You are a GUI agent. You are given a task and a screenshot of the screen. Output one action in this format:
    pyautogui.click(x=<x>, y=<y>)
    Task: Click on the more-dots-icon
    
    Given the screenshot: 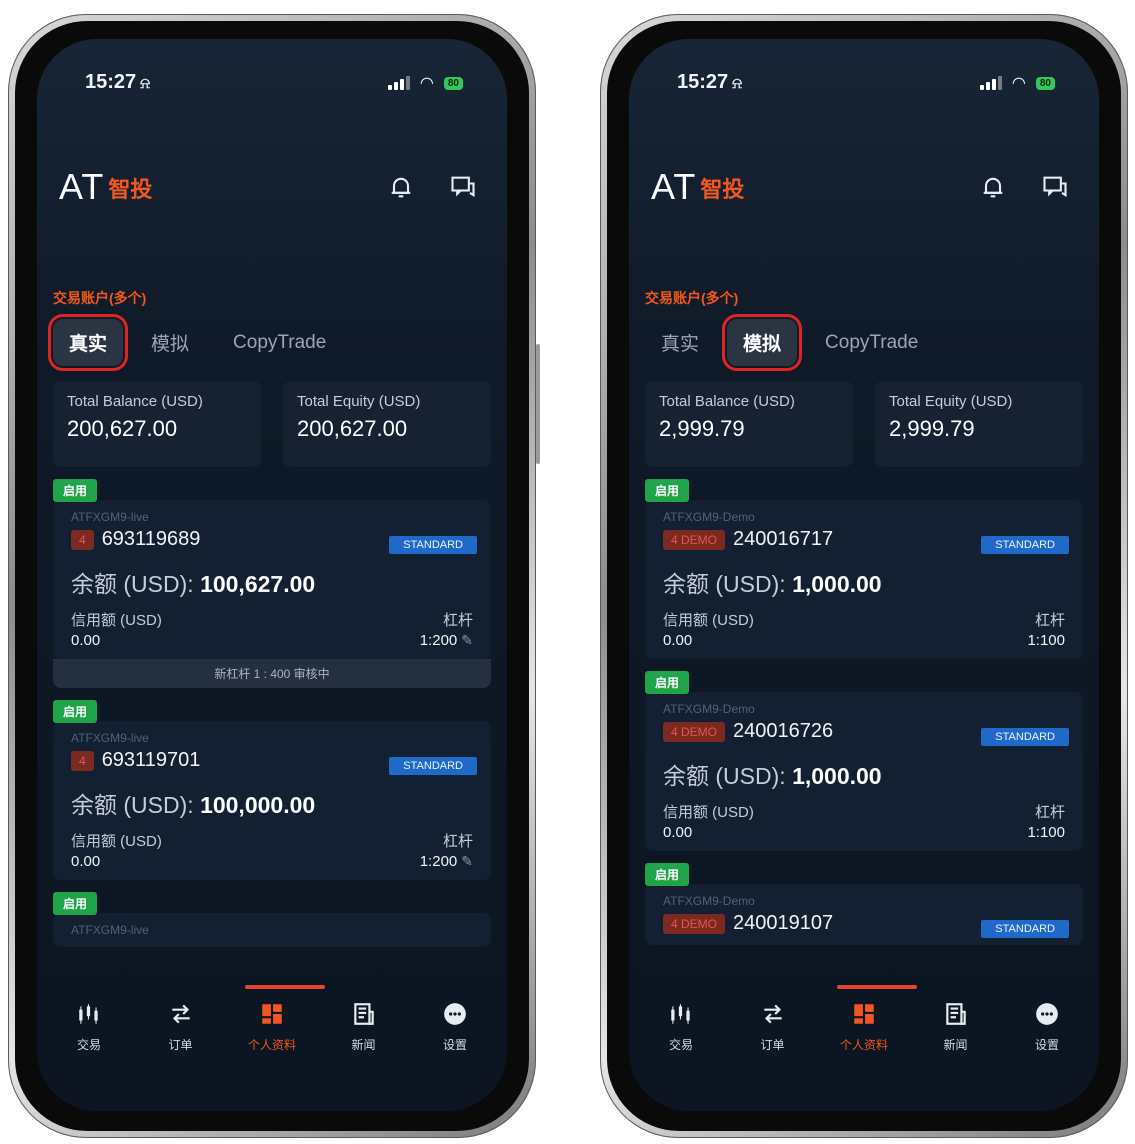 What is the action you would take?
    pyautogui.click(x=455, y=1014)
    